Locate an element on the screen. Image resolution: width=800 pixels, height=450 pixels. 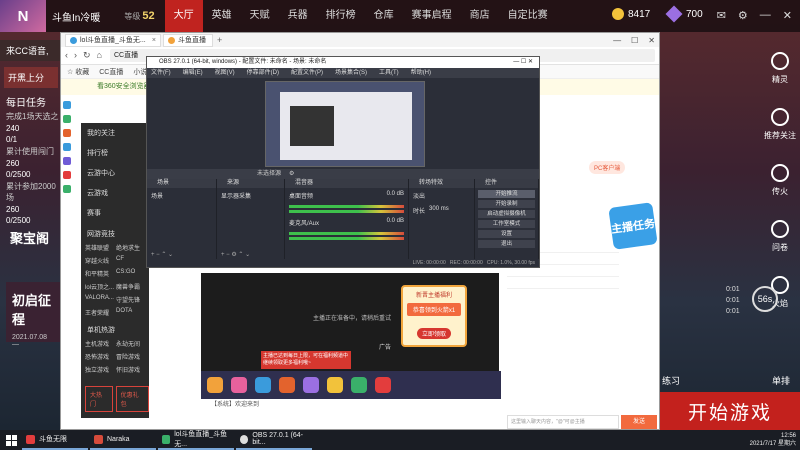
dock-toolbar: + − ⌃ ⌄ is located at coordinates (181, 255).